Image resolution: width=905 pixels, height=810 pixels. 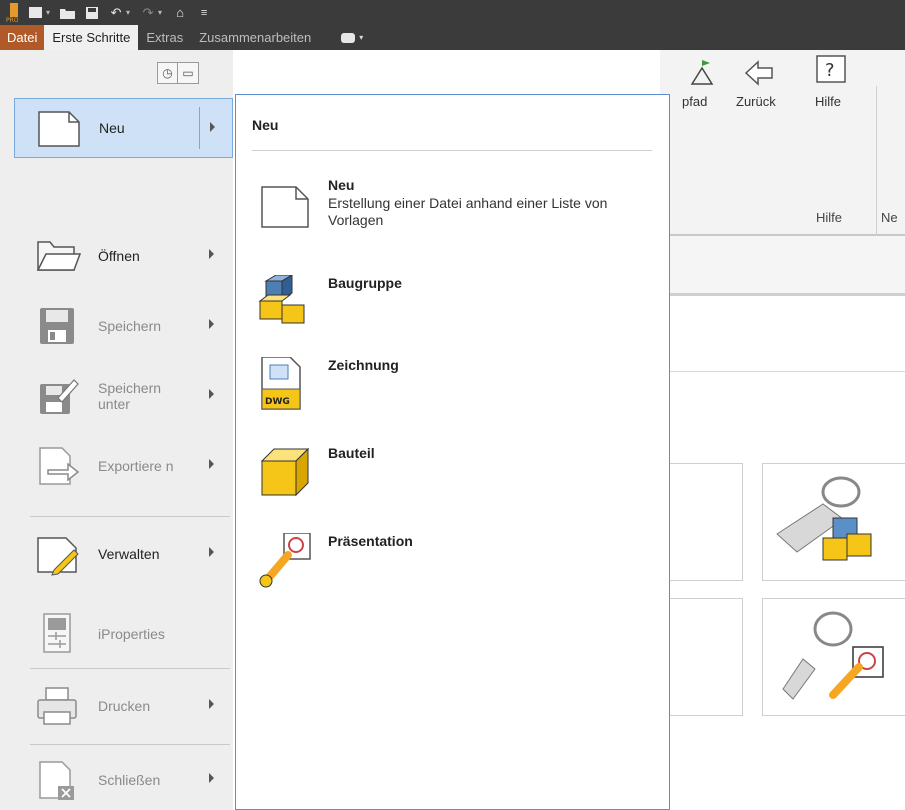 I want to click on project-thumbnail, so click(x=701, y=522).